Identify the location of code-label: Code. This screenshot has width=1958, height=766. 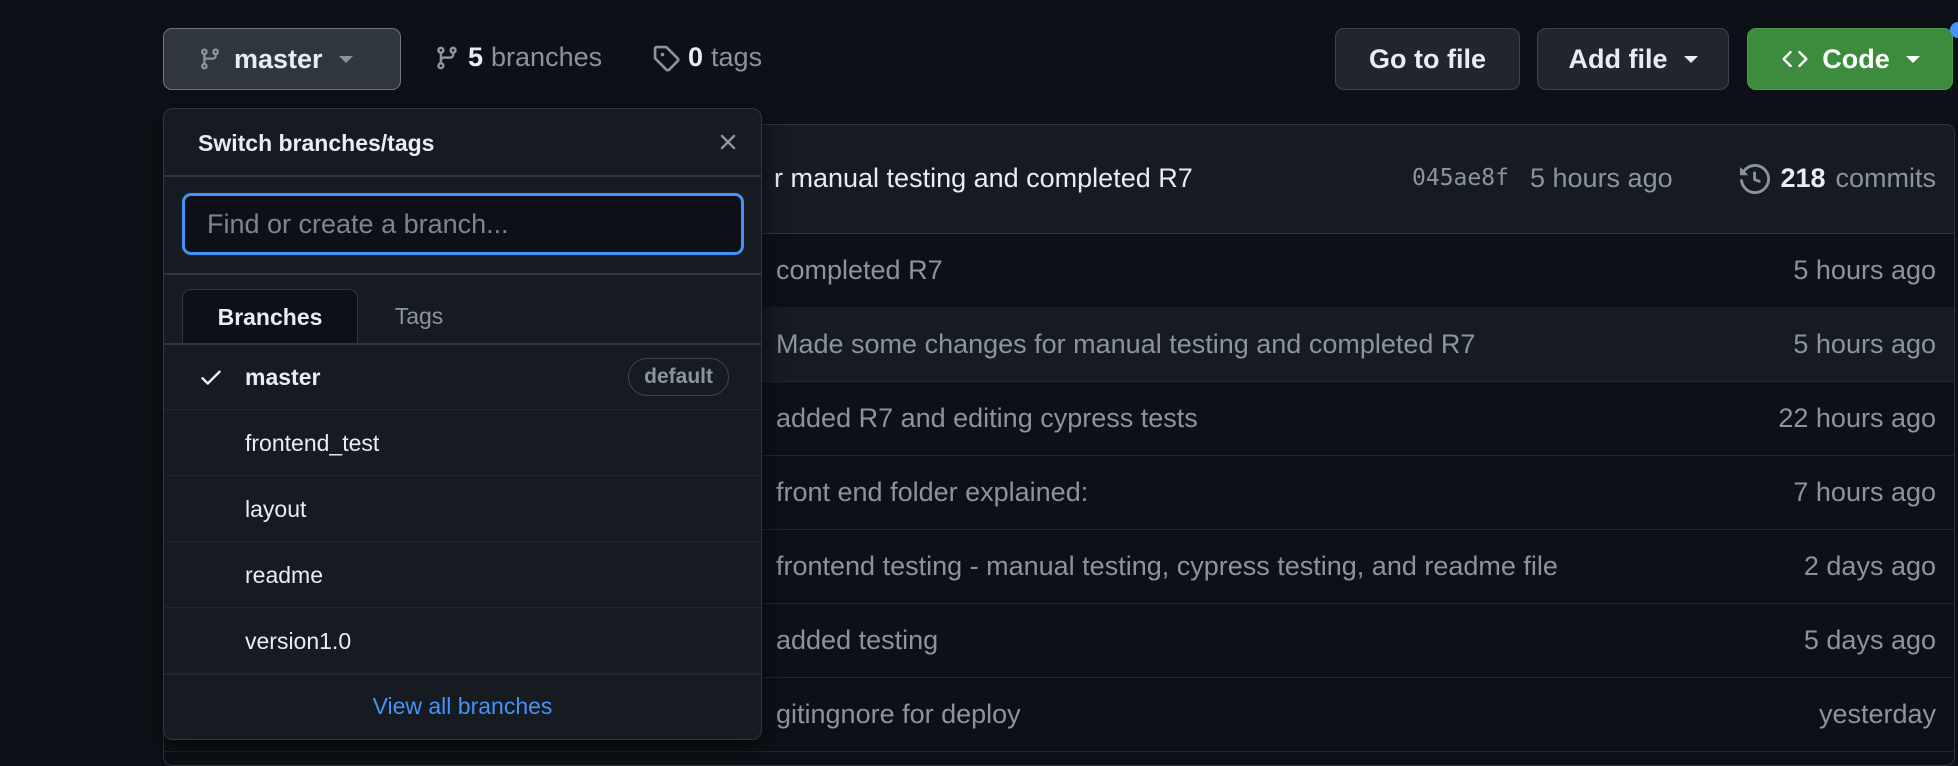
(1856, 58).